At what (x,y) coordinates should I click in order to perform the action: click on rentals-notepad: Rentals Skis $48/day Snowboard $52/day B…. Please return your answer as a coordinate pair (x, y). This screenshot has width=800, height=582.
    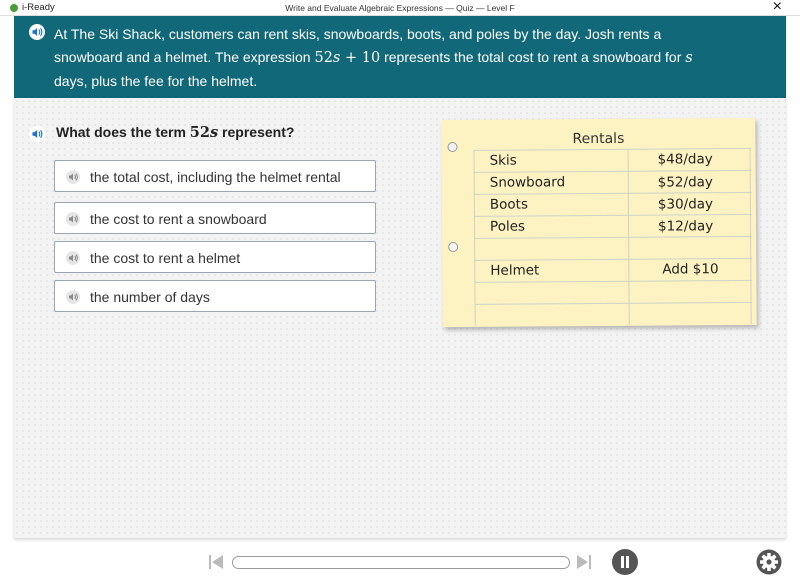
    Looking at the image, I should click on (599, 222).